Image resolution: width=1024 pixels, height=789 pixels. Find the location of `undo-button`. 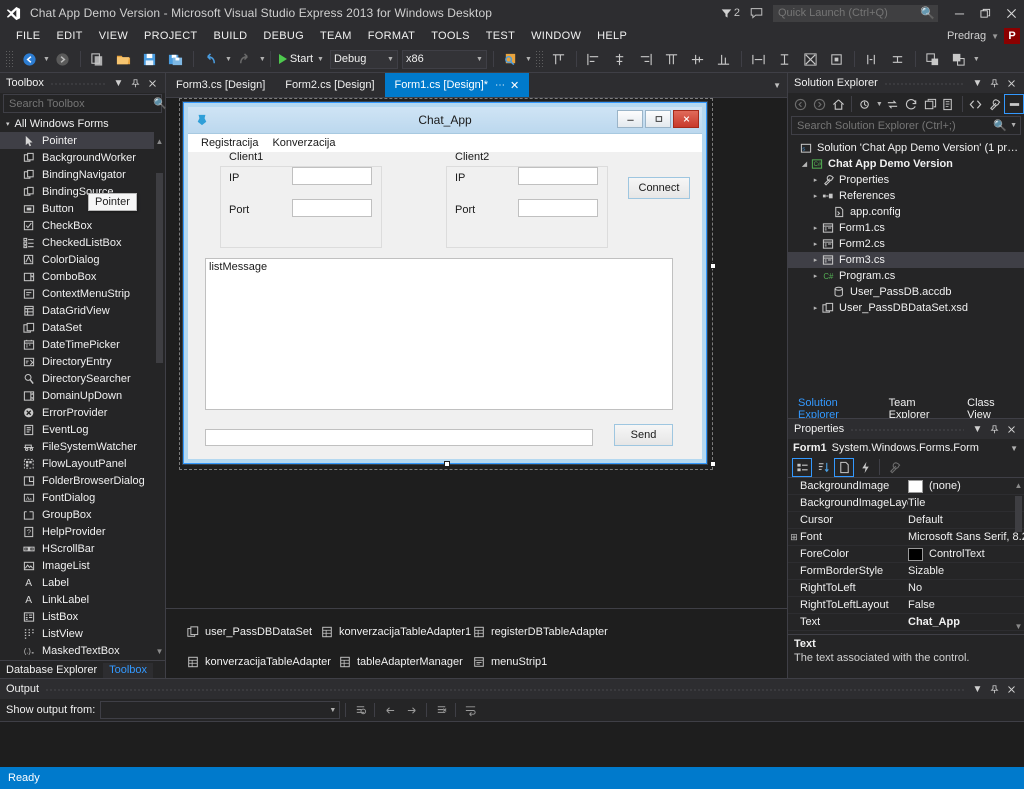

undo-button is located at coordinates (211, 59).